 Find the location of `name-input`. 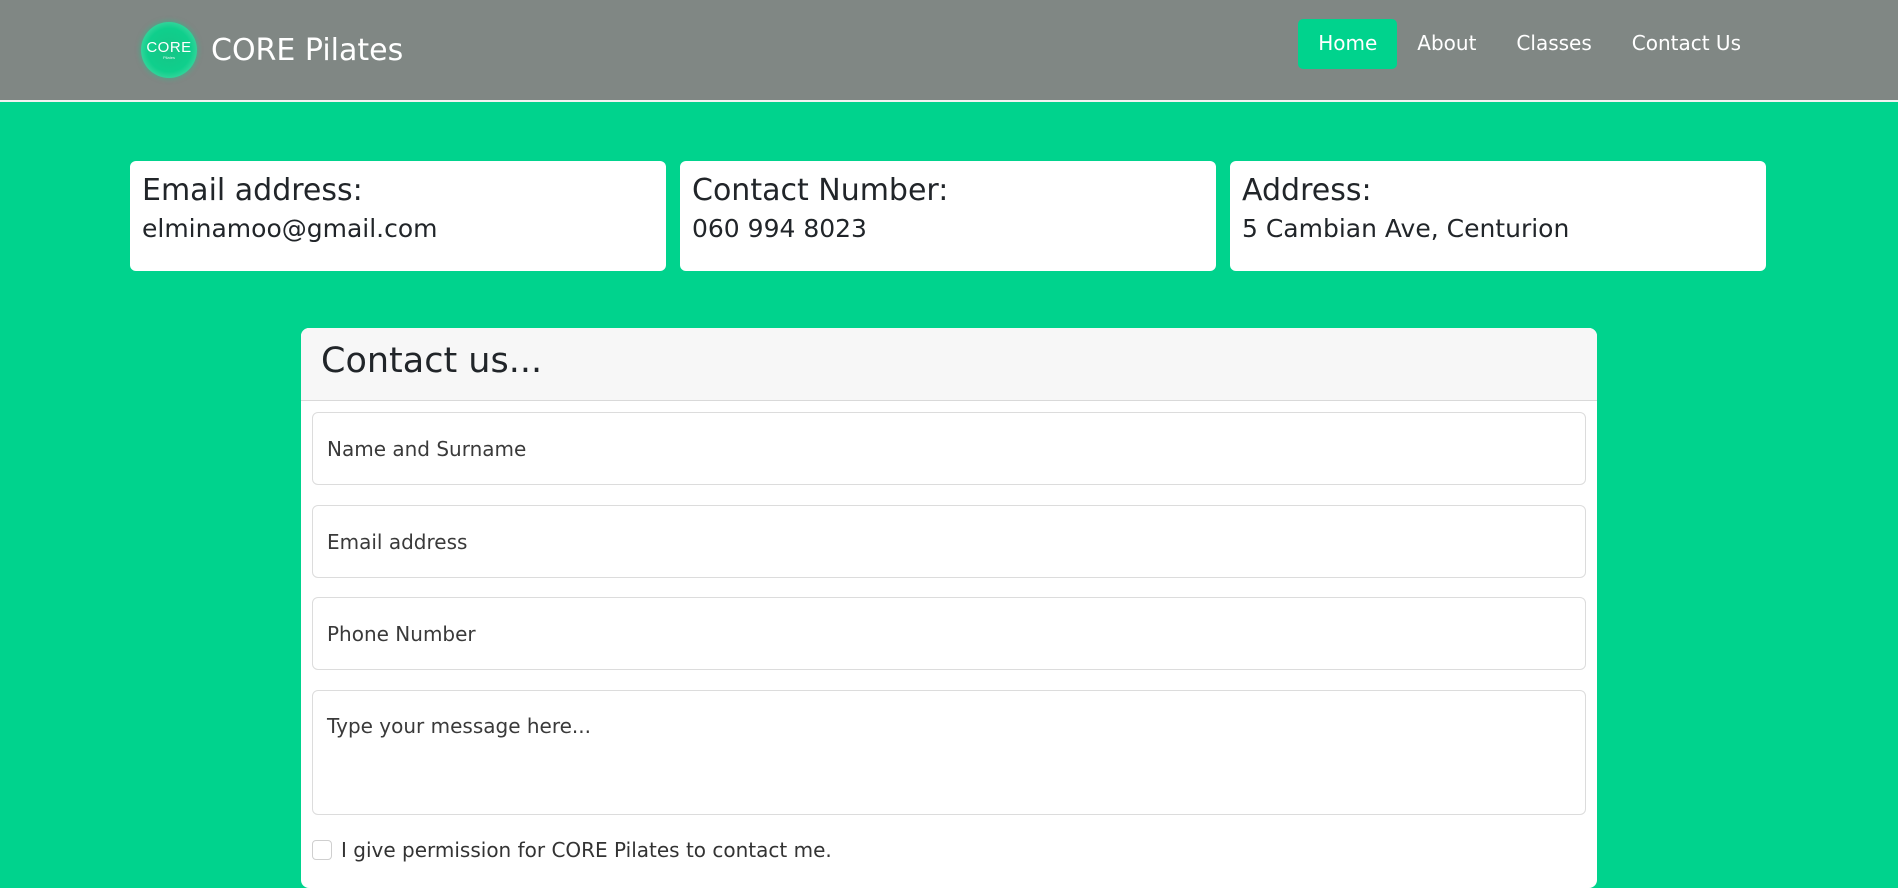

name-input is located at coordinates (949, 448).